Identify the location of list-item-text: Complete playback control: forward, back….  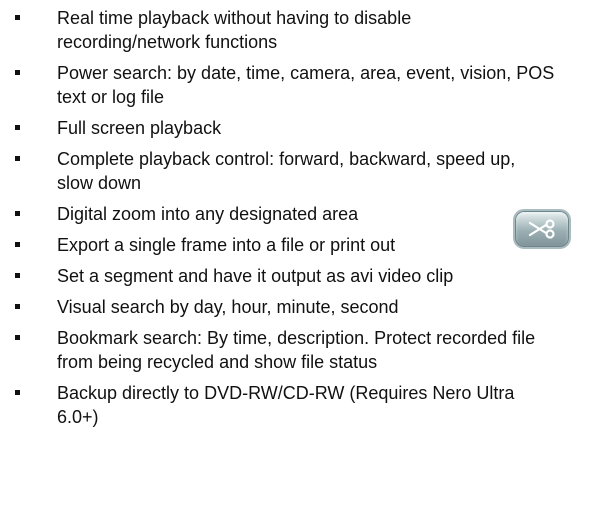
(286, 171).